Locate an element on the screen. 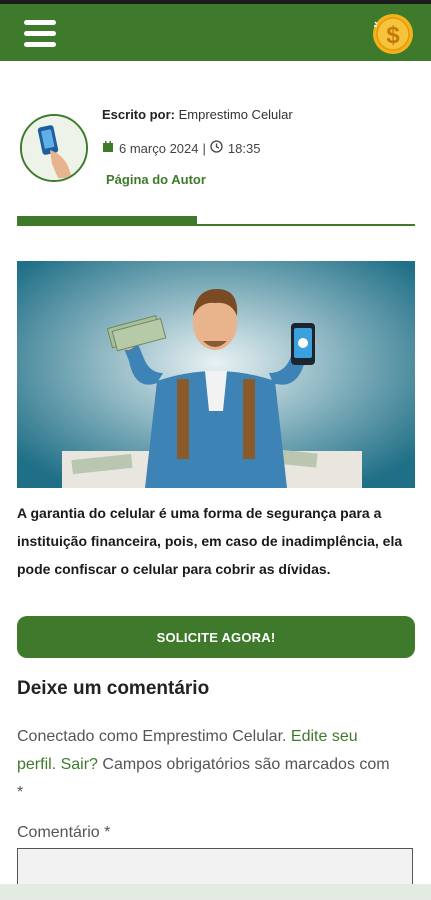  author-avatar is located at coordinates (54, 148).